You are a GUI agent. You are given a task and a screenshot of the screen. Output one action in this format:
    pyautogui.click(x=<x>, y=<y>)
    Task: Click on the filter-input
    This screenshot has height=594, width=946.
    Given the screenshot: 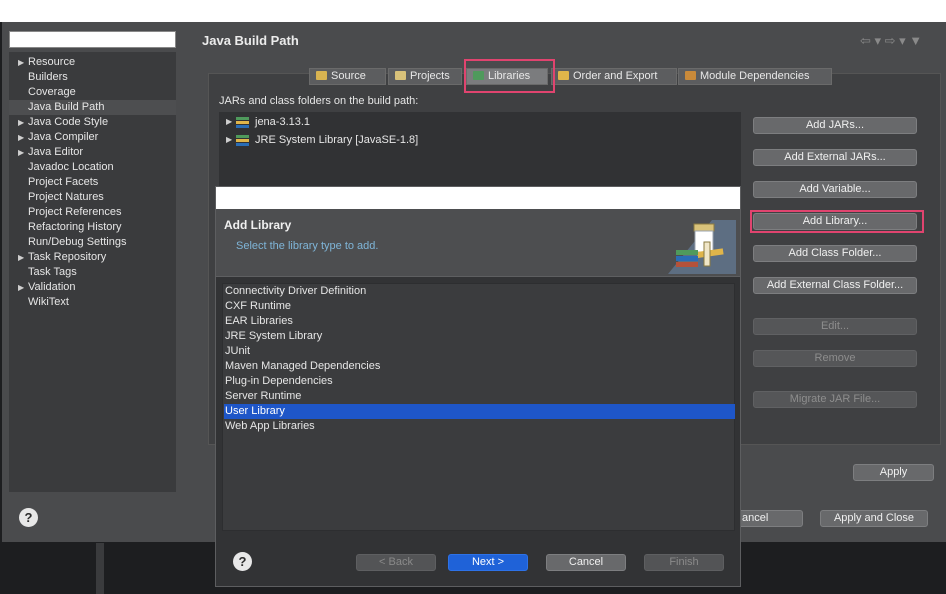 What is the action you would take?
    pyautogui.click(x=92, y=39)
    